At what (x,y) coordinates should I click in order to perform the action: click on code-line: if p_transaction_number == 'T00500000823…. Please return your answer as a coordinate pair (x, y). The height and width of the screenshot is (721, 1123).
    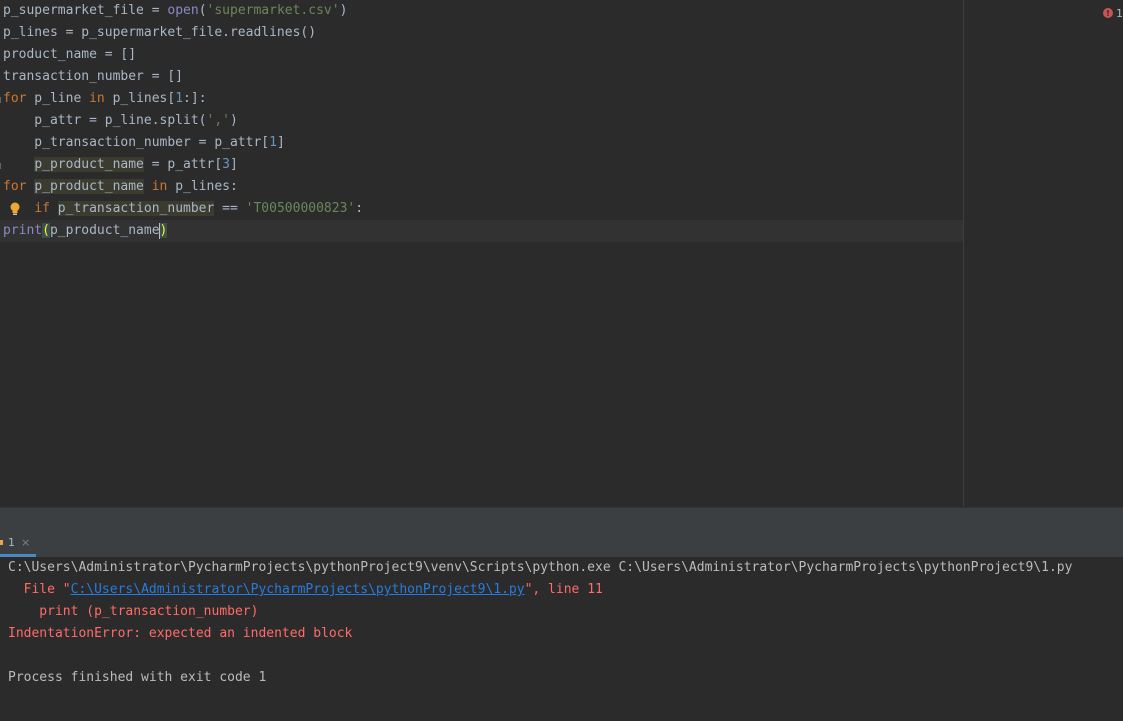
    Looking at the image, I should click on (481, 209).